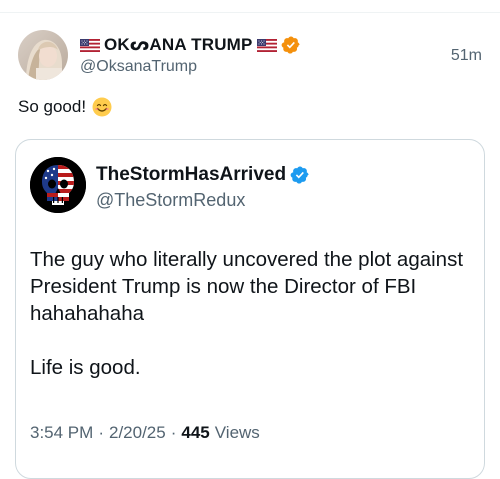  Describe the element at coordinates (52, 106) in the screenshot. I see `post-text-content: So good!` at that location.